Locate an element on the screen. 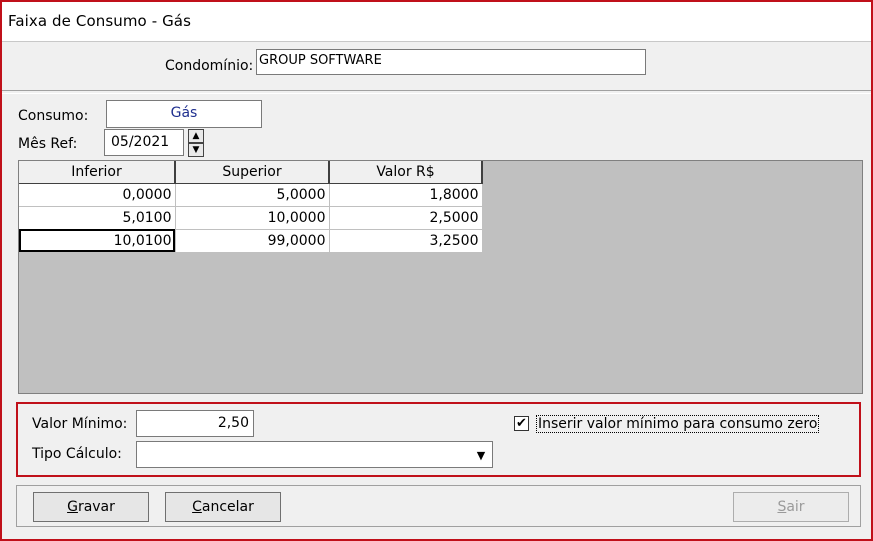  header-panel: Condomínio: GROUP SOFTWARE is located at coordinates (436, 67).